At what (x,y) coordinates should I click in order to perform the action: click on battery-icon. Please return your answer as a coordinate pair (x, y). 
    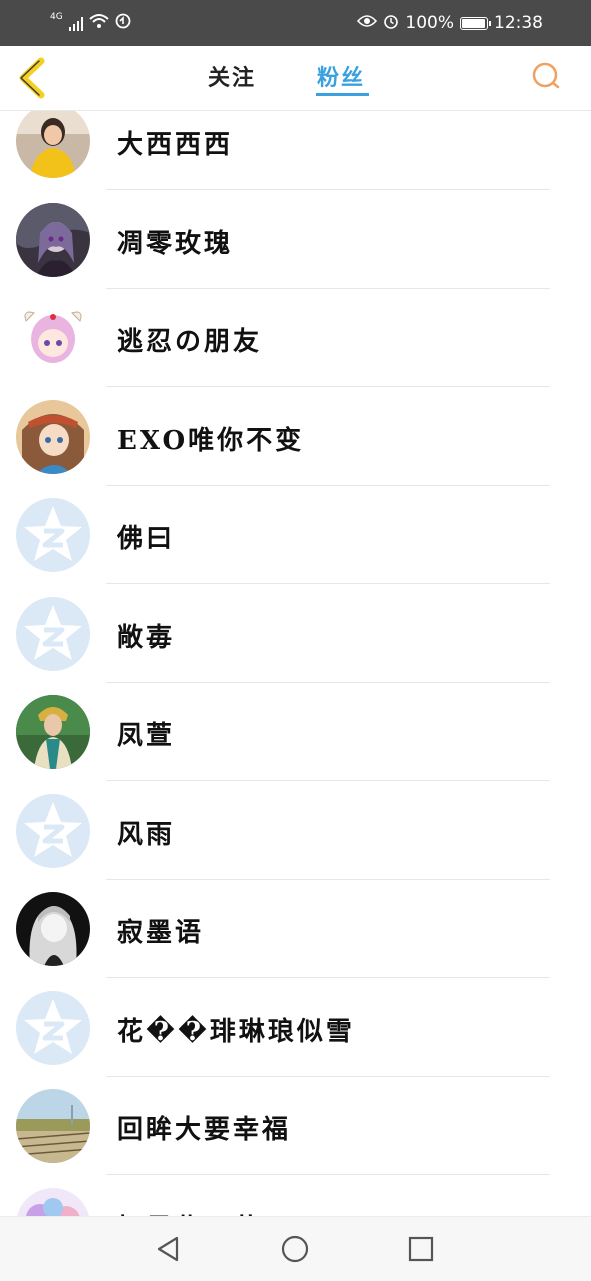
    Looking at the image, I should click on (475, 23).